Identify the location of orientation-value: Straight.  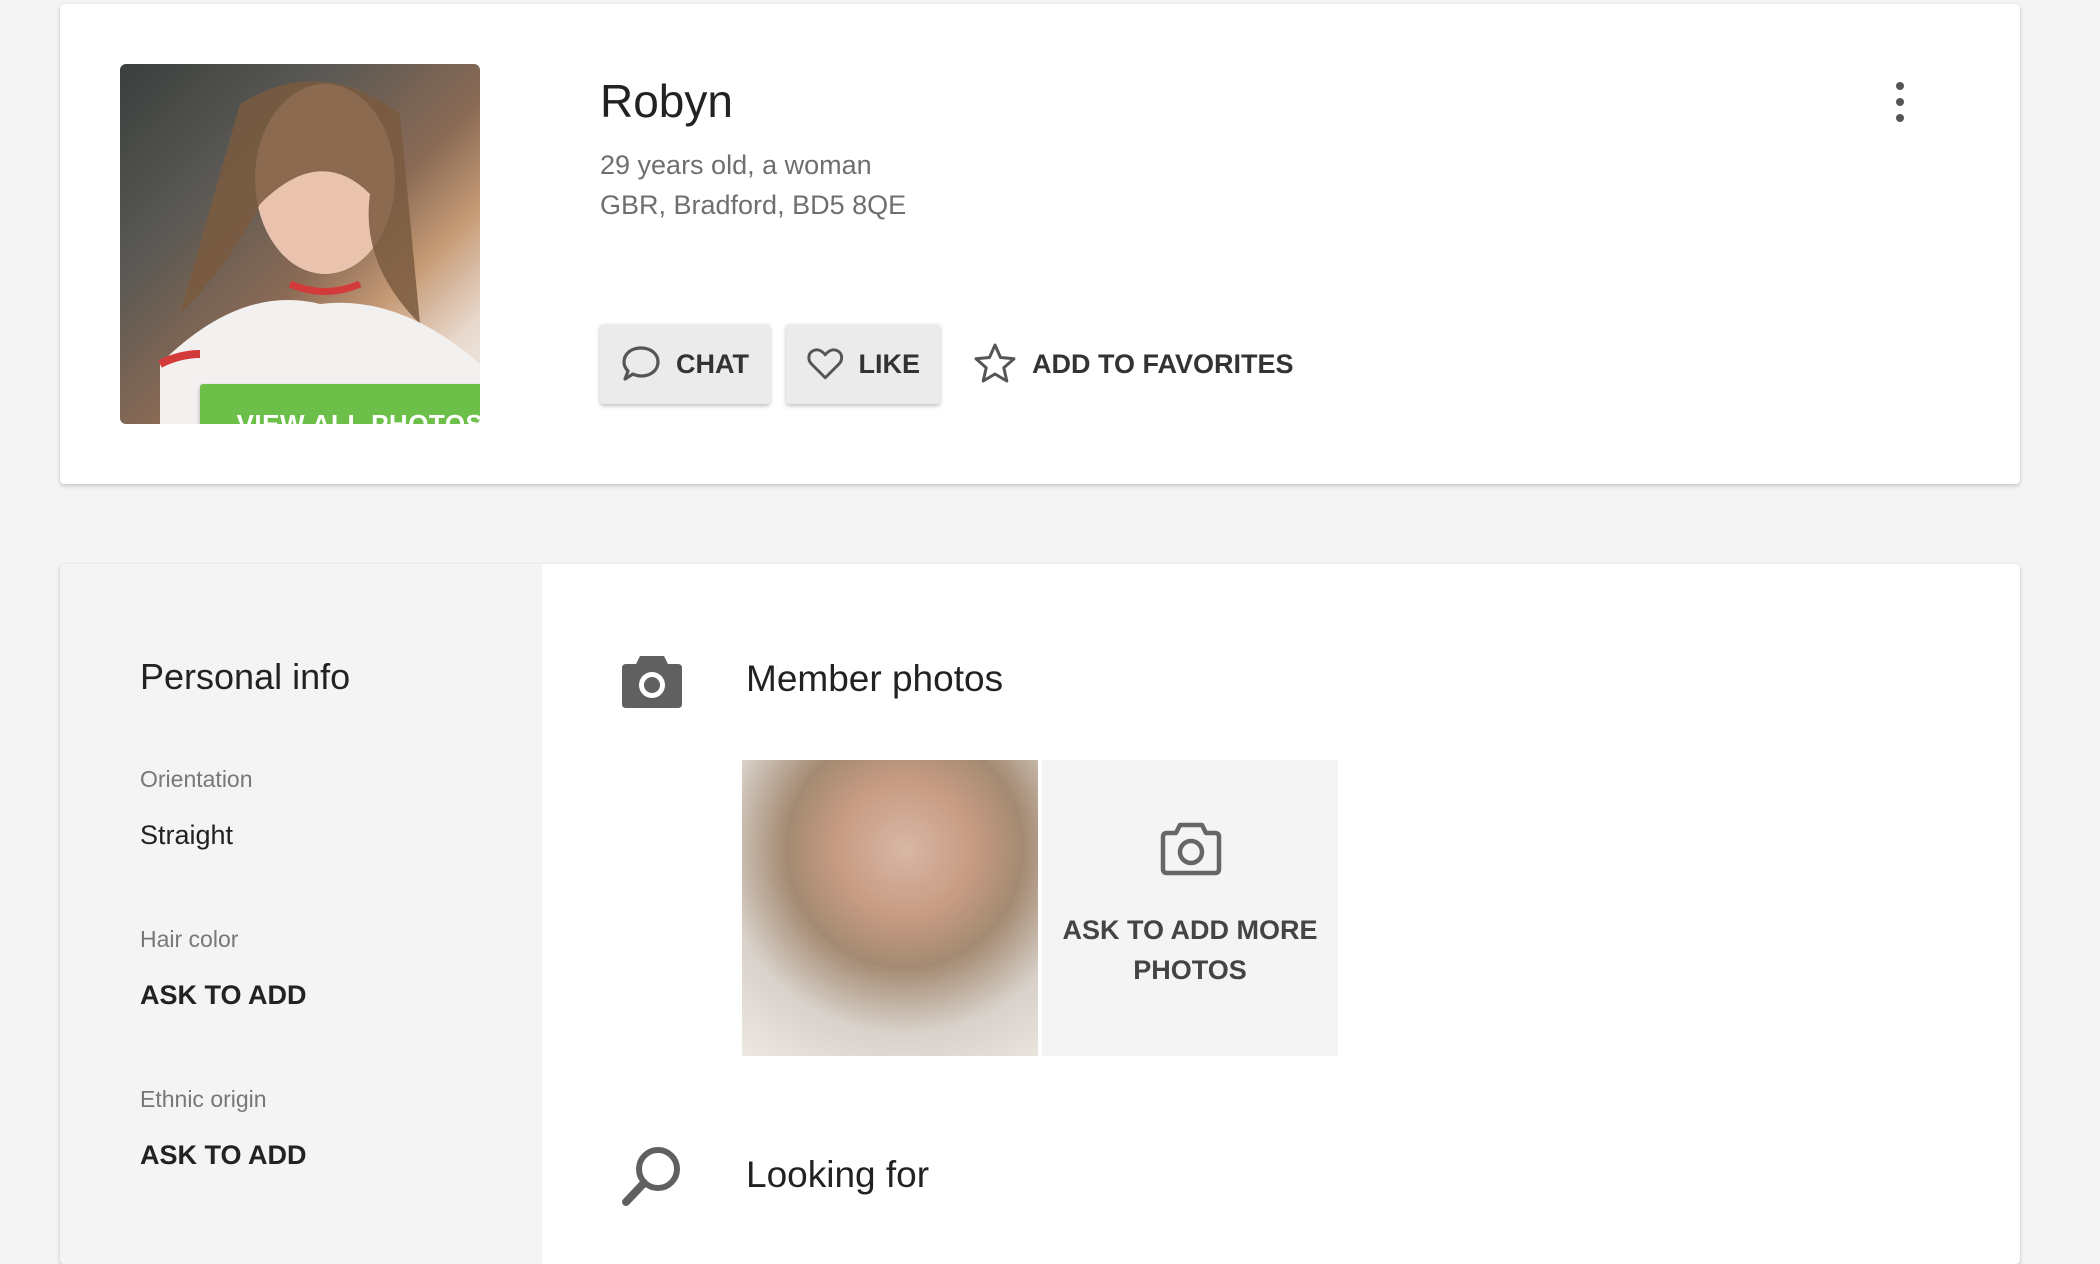
(187, 835).